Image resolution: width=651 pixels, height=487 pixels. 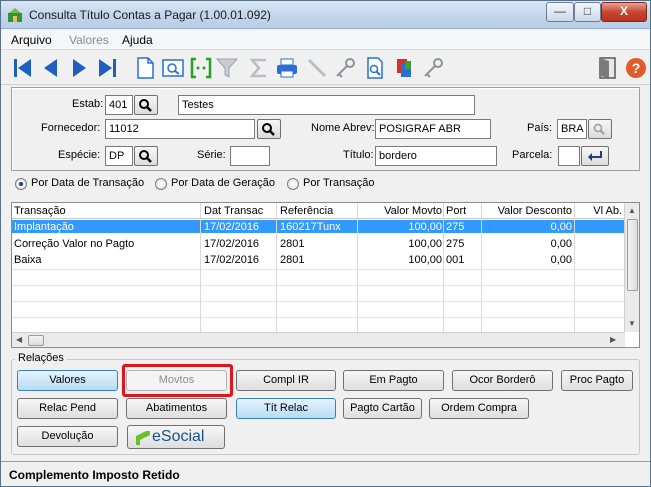 What do you see at coordinates (74, 244) in the screenshot?
I see `cell-transacao: Correção Valor no Pagto` at bounding box center [74, 244].